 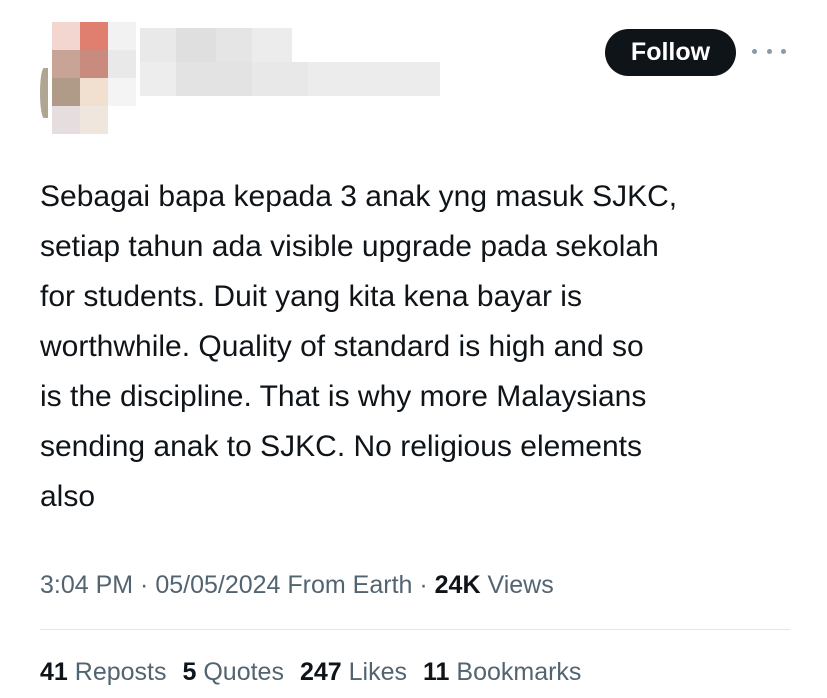 What do you see at coordinates (457, 585) in the screenshot?
I see `views-count: 24K` at bounding box center [457, 585].